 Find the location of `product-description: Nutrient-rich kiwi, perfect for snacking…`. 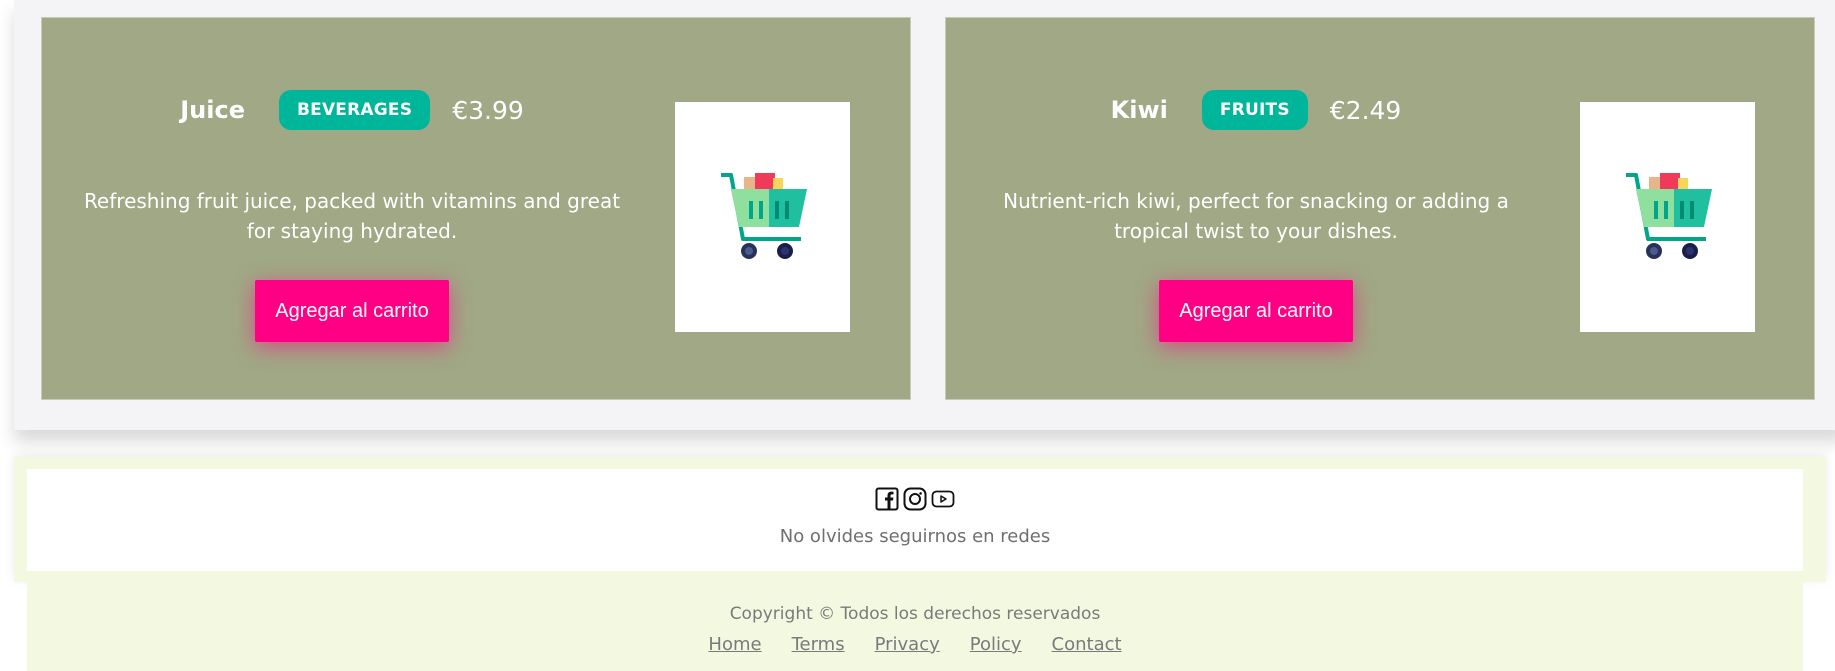

product-description: Nutrient-rich kiwi, perfect for snacking… is located at coordinates (1256, 216).